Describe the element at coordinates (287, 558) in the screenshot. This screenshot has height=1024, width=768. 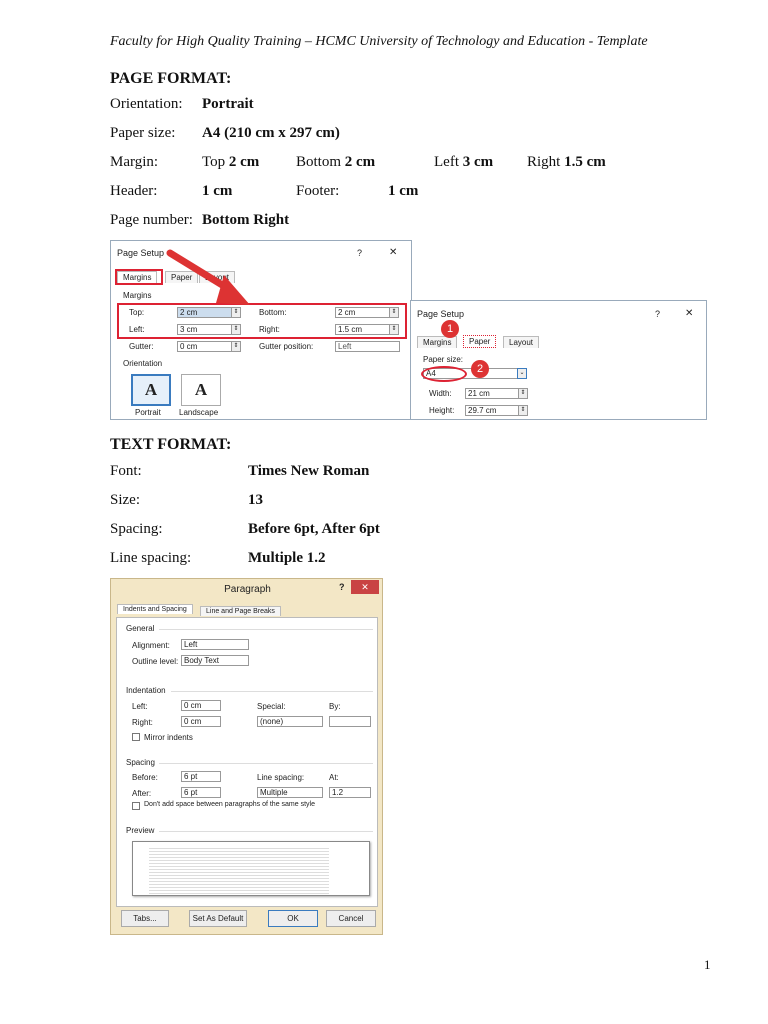
I see `line-spacing-value: Multiple 1.2` at that location.